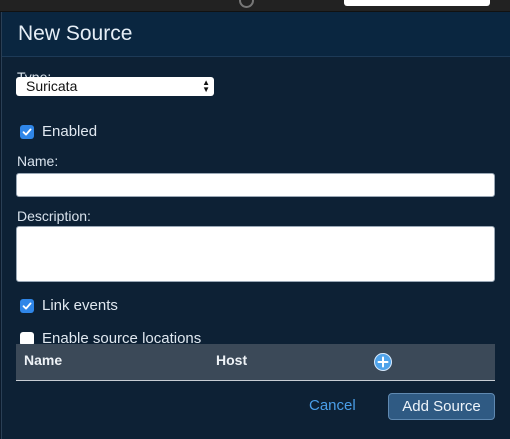 The width and height of the screenshot is (510, 439). I want to click on column-header-name: Name, so click(43, 360).